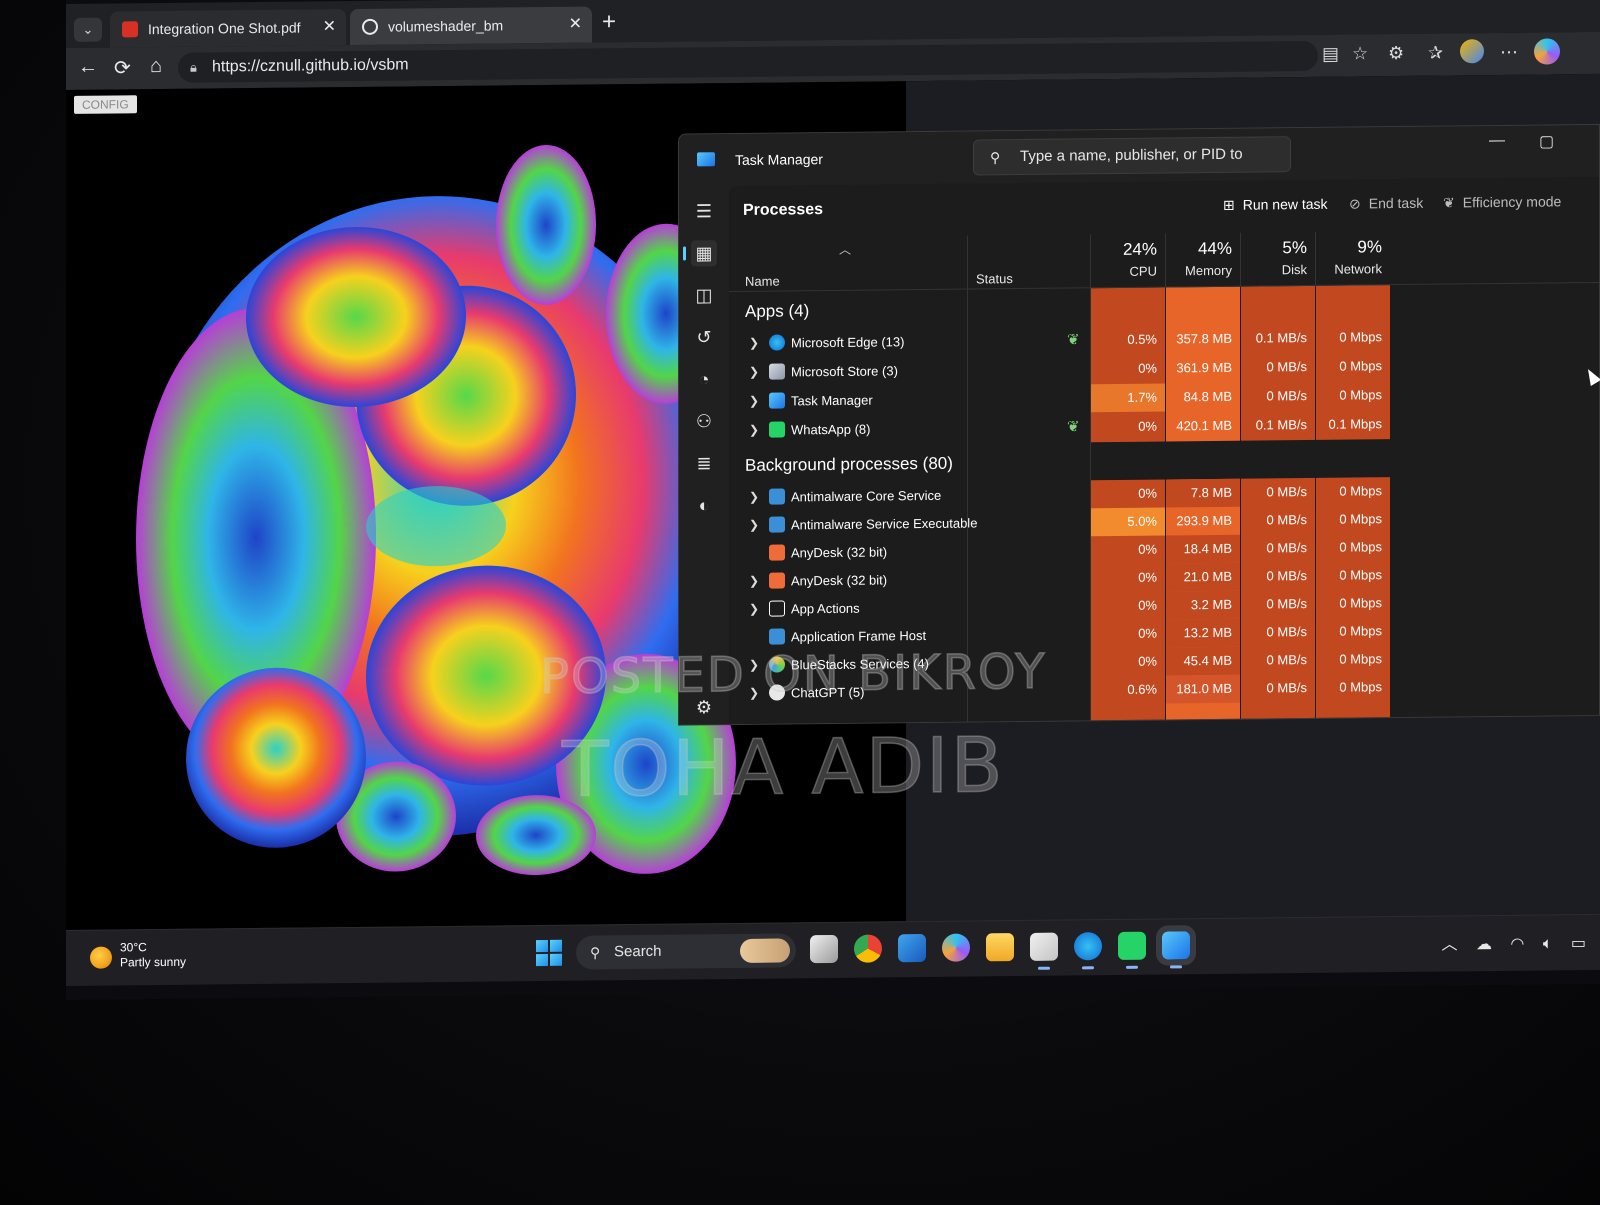 The width and height of the screenshot is (1600, 1205). I want to click on end-task-button: ⊘ End task, so click(1386, 204).